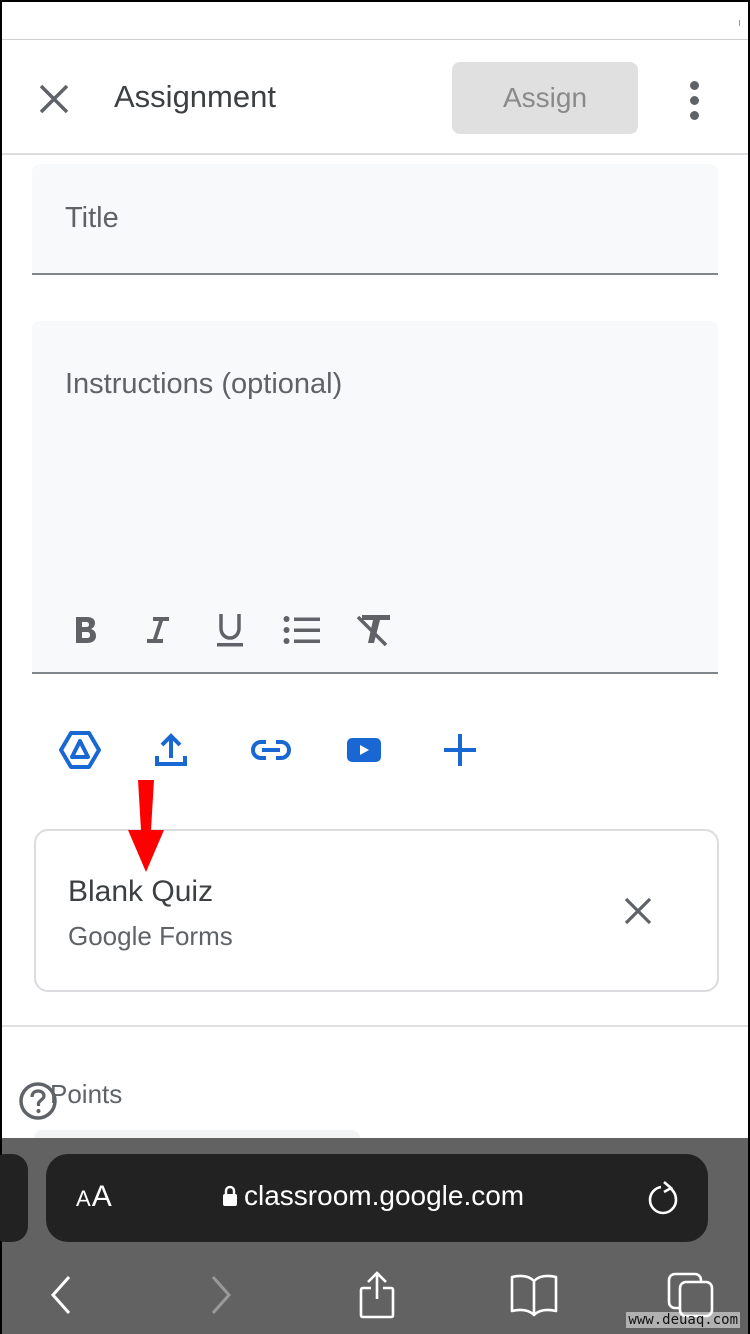 The width and height of the screenshot is (750, 1334). What do you see at coordinates (375, 98) in the screenshot?
I see `app-bar: Assignment Assign` at bounding box center [375, 98].